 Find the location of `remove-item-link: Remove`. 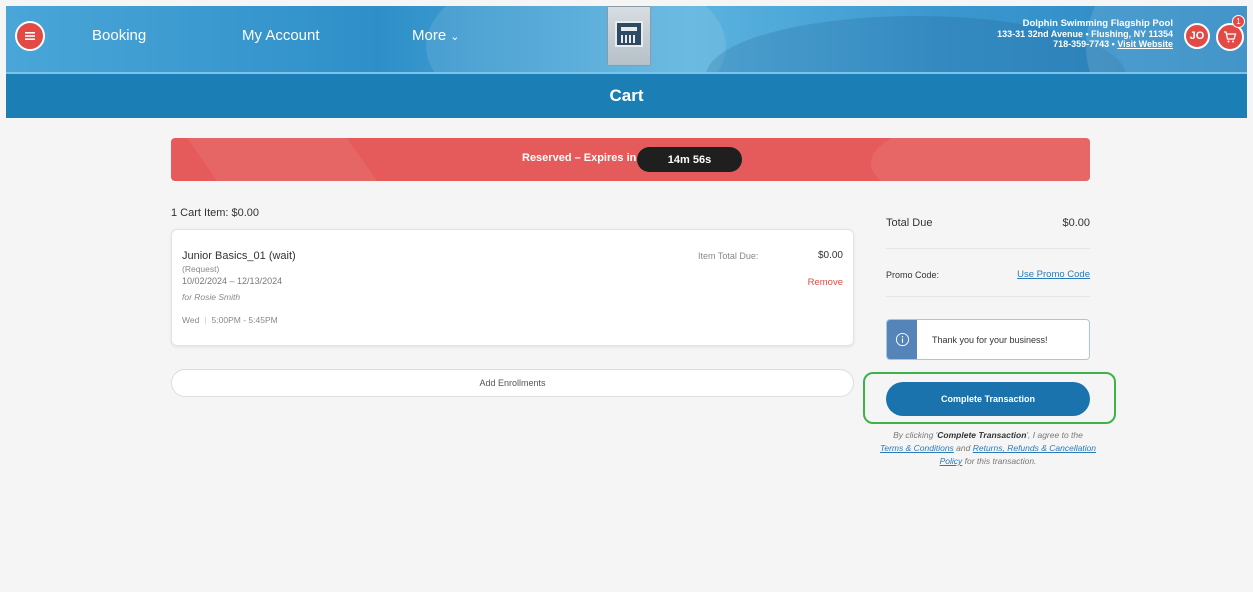

remove-item-link: Remove is located at coordinates (825, 282).